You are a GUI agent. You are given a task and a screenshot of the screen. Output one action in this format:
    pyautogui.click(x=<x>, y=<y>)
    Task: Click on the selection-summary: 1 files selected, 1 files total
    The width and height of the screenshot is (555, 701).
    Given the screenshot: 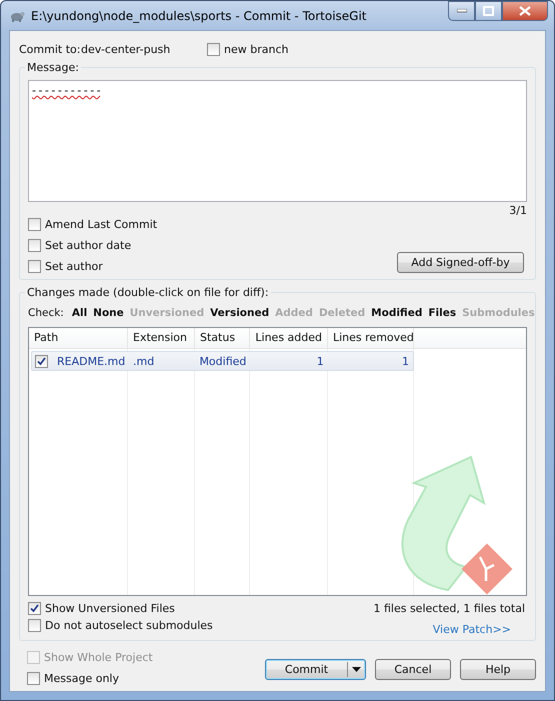 What is the action you would take?
    pyautogui.click(x=449, y=608)
    